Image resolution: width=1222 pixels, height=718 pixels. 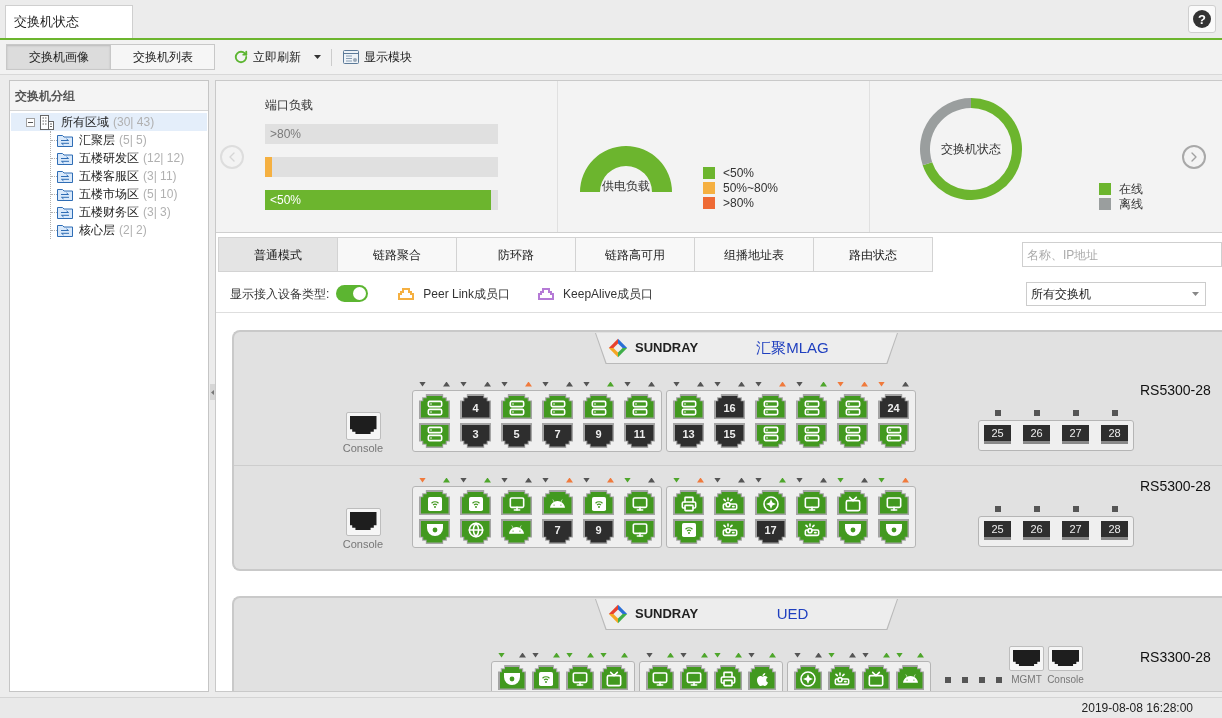 What do you see at coordinates (129, 176) in the screenshot?
I see `tree-item: 五楼客服区 (3| 11)` at bounding box center [129, 176].